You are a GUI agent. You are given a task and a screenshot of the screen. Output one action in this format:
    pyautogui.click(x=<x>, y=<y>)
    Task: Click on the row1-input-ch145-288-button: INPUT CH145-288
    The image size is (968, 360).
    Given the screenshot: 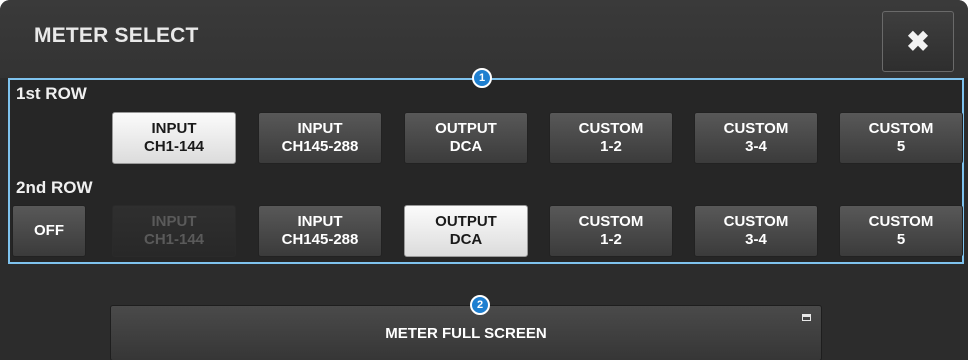 What is the action you would take?
    pyautogui.click(x=320, y=138)
    